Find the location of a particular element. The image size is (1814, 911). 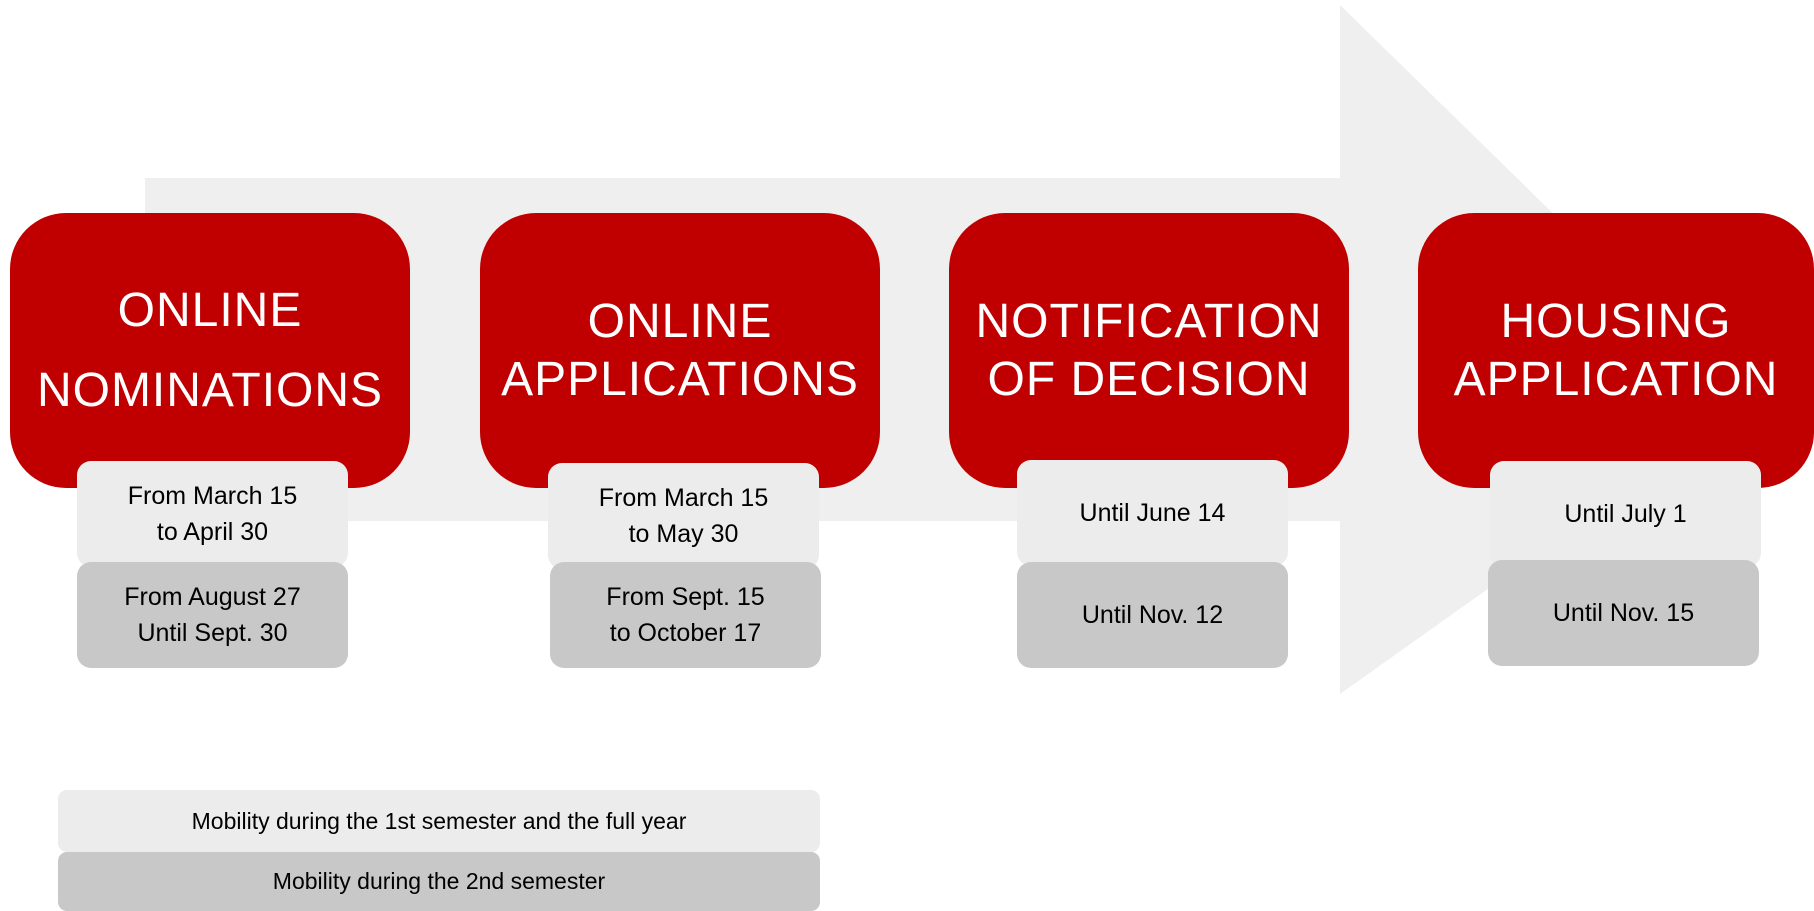

legend-second-semester: Mobility during the 2nd semester is located at coordinates (439, 881).